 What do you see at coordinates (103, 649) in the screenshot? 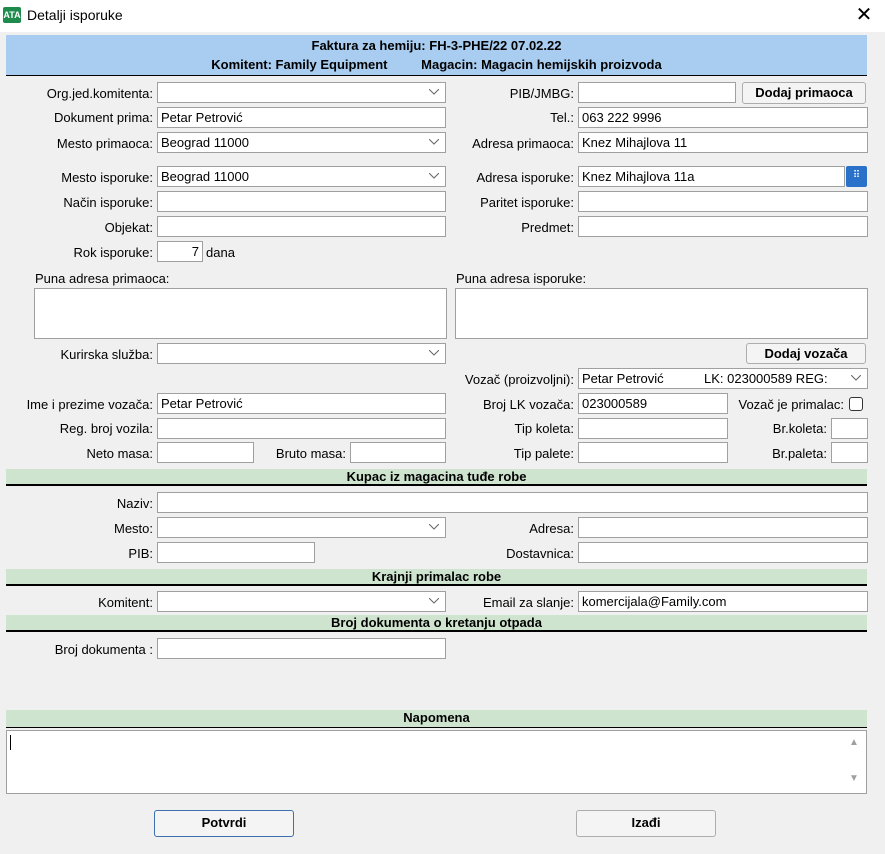
I see `broj-dokumenta-label: Broj dokumenta :` at bounding box center [103, 649].